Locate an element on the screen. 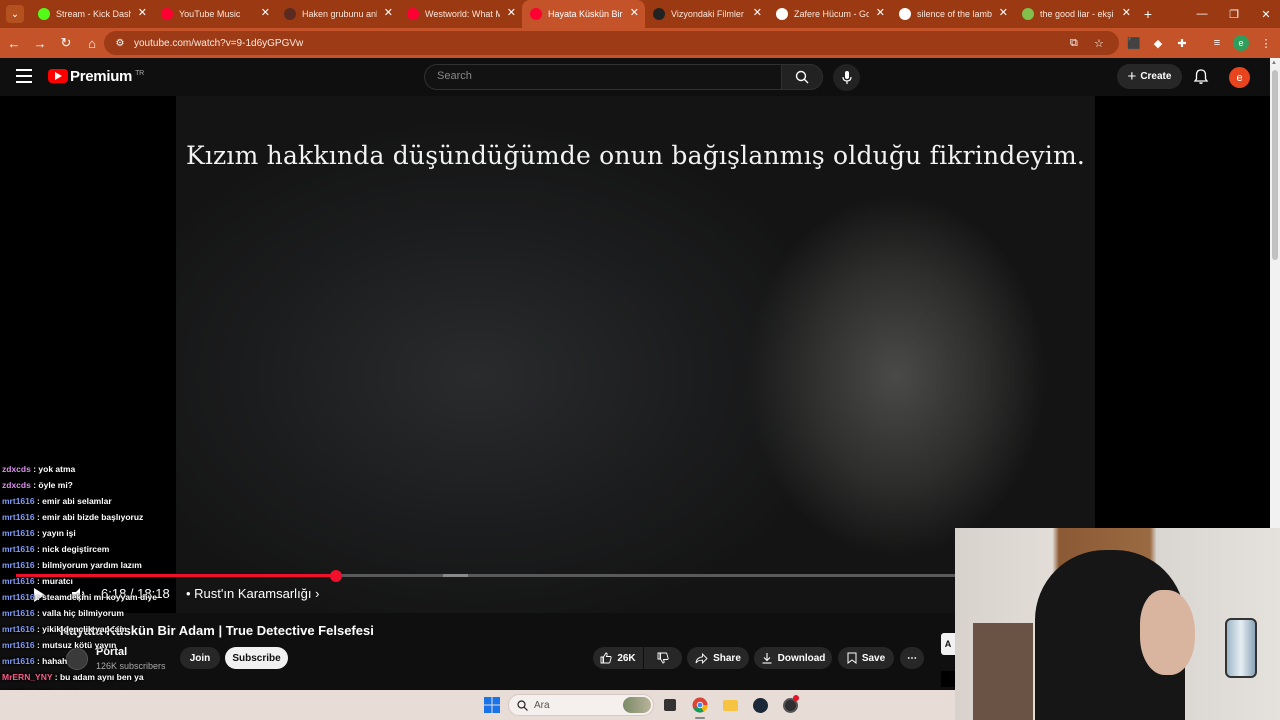 This screenshot has width=1280, height=720. file-explorer-icon is located at coordinates (730, 705).